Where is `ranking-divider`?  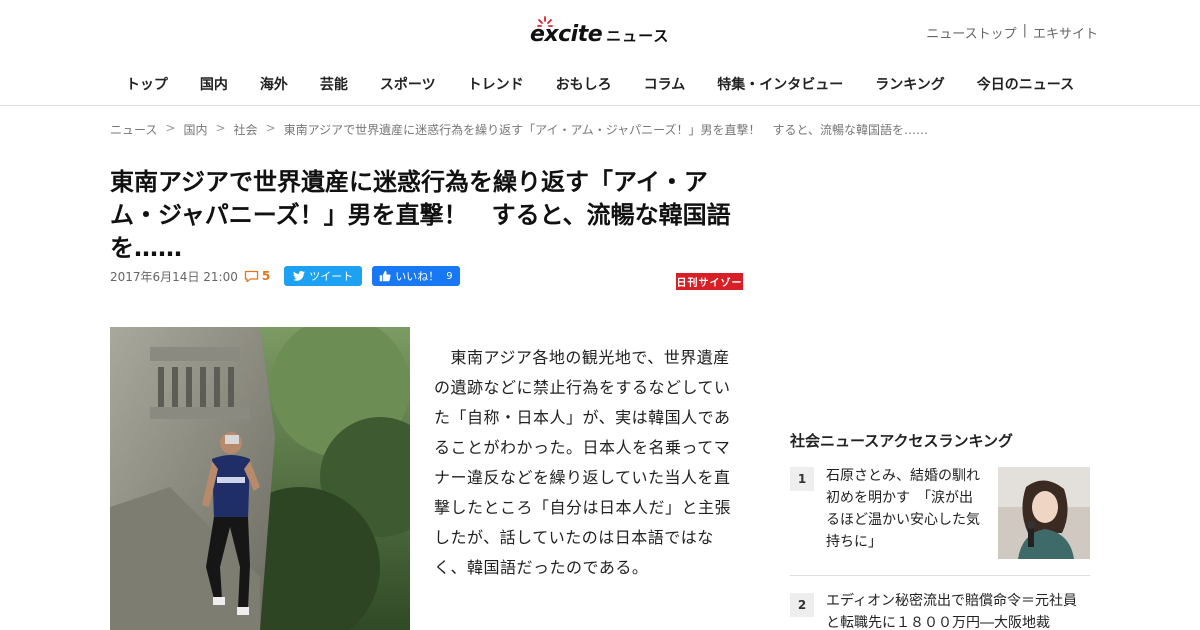
ranking-divider is located at coordinates (940, 575).